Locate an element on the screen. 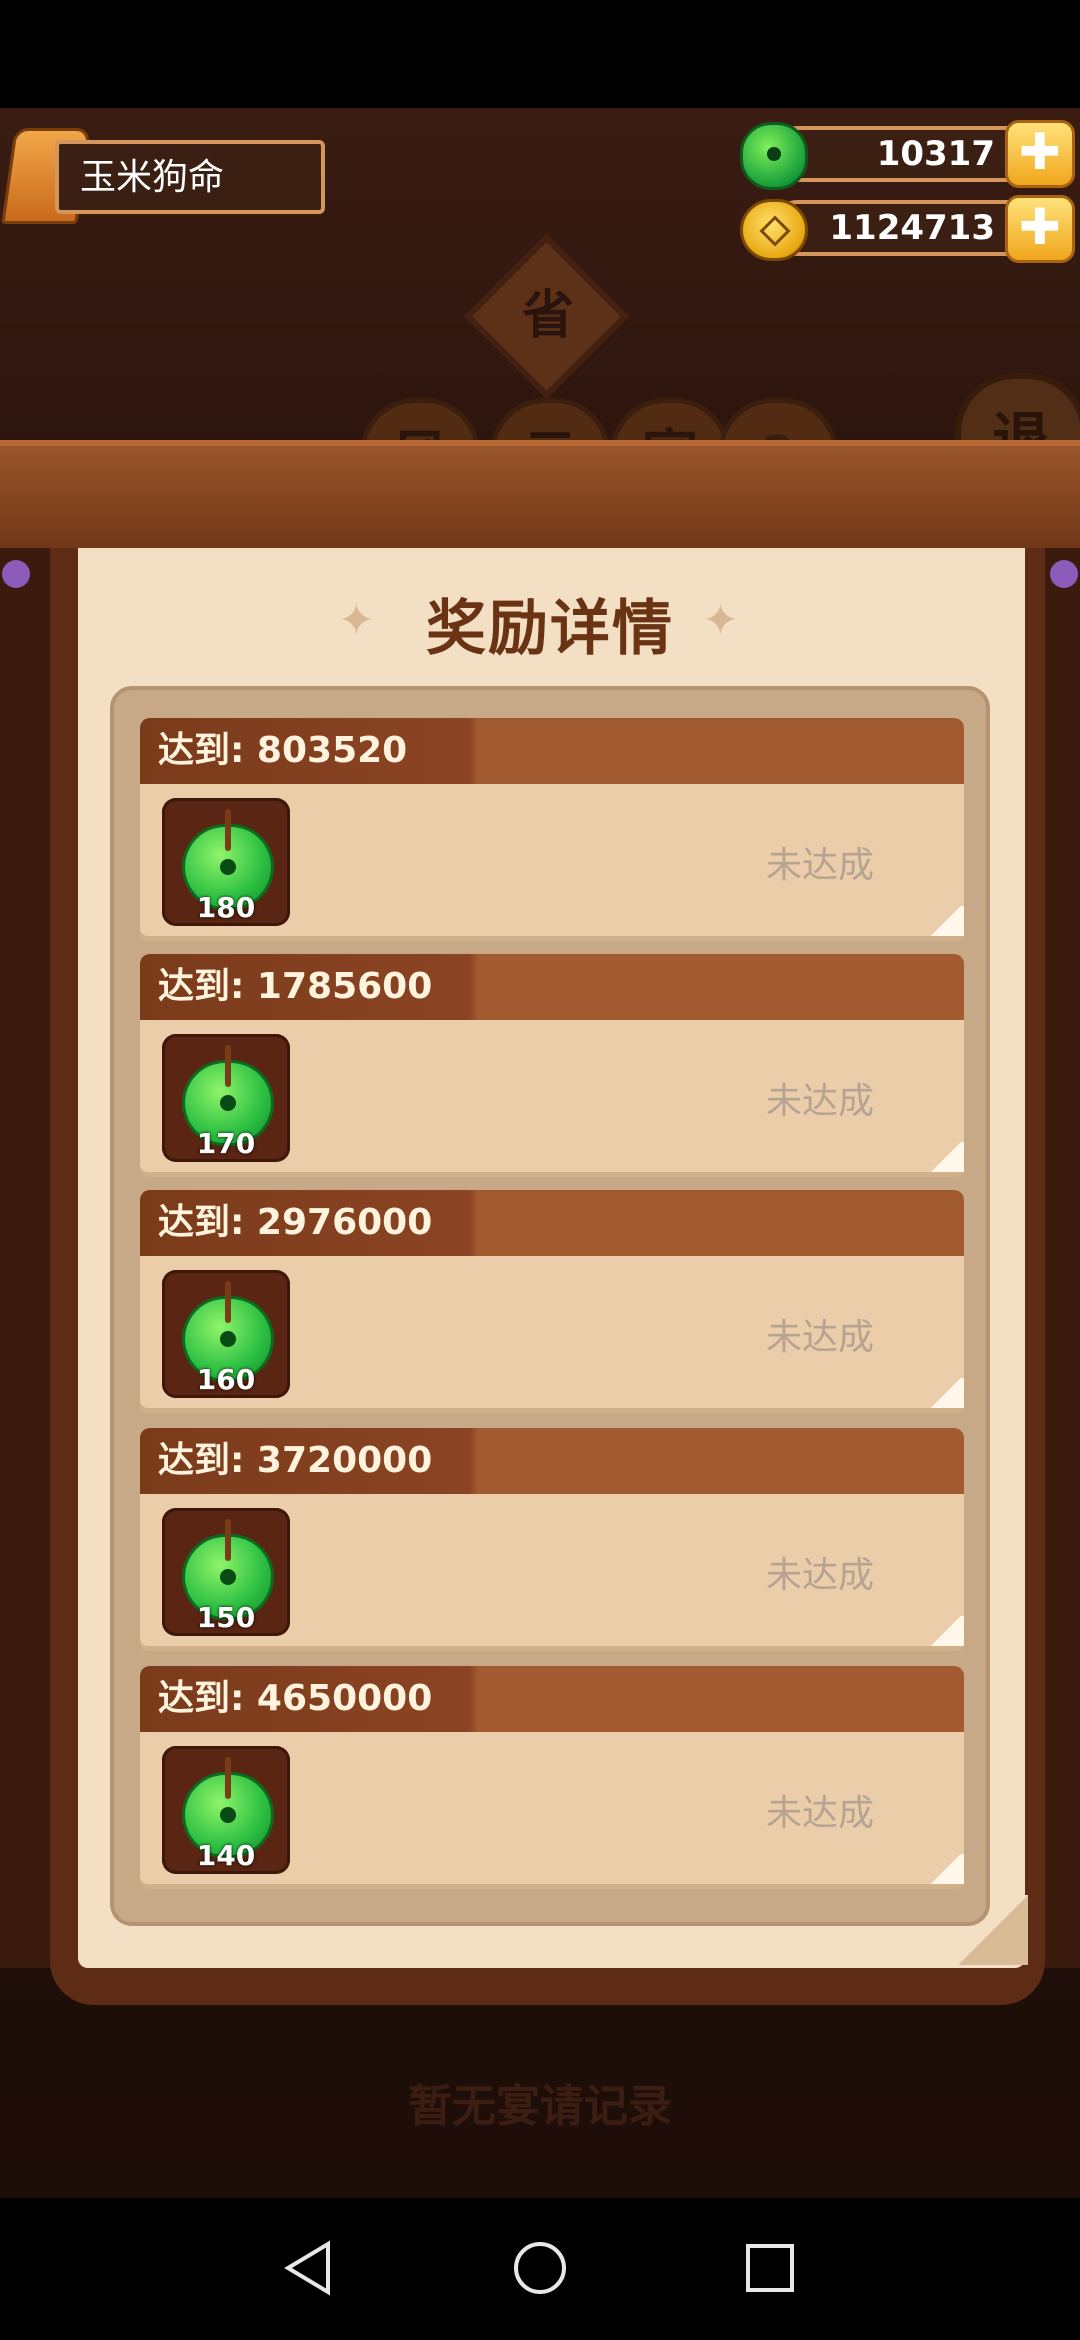  reward-row-body: 140 未达成 is located at coordinates (552, 1808).